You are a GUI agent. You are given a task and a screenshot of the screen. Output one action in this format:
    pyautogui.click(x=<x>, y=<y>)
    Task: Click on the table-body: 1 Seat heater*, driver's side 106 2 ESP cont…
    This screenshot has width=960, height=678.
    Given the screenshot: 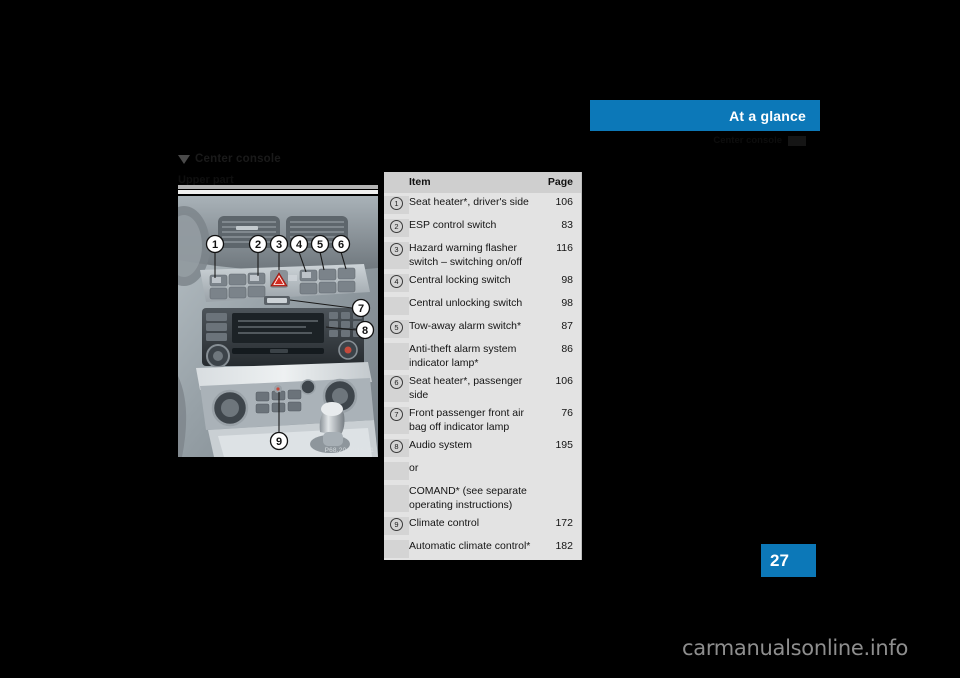 What is the action you would take?
    pyautogui.click(x=482, y=376)
    